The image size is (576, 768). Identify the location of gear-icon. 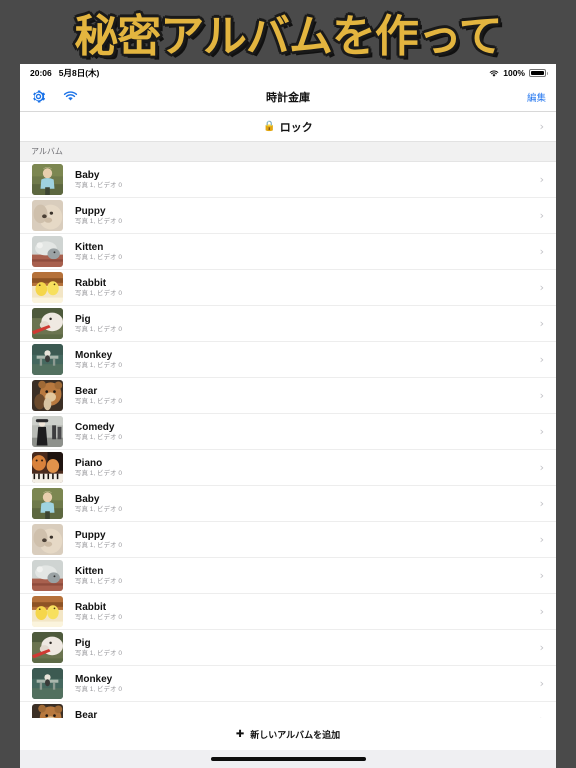
(38, 97).